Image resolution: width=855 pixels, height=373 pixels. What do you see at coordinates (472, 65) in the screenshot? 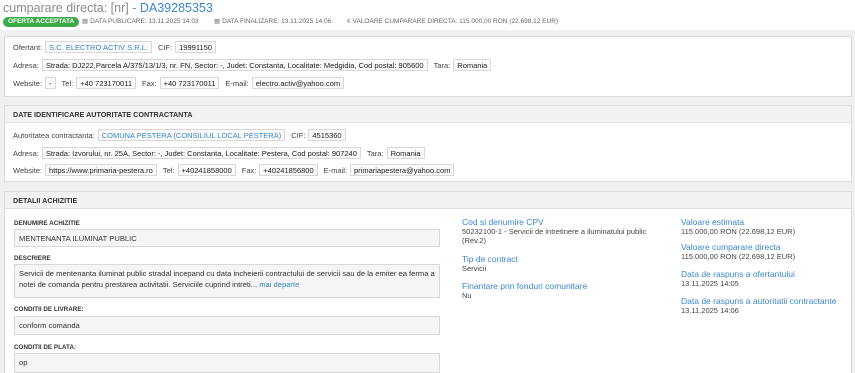
I see `ofertant-country: Romania` at bounding box center [472, 65].